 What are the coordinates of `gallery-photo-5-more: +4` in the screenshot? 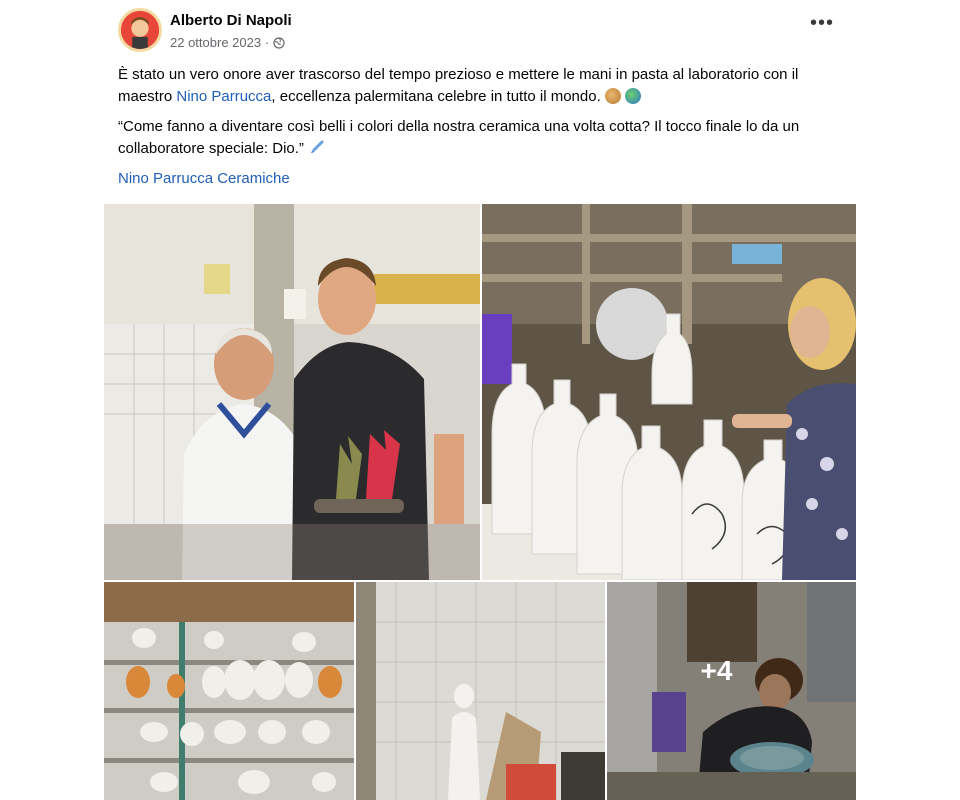 It's located at (731, 691).